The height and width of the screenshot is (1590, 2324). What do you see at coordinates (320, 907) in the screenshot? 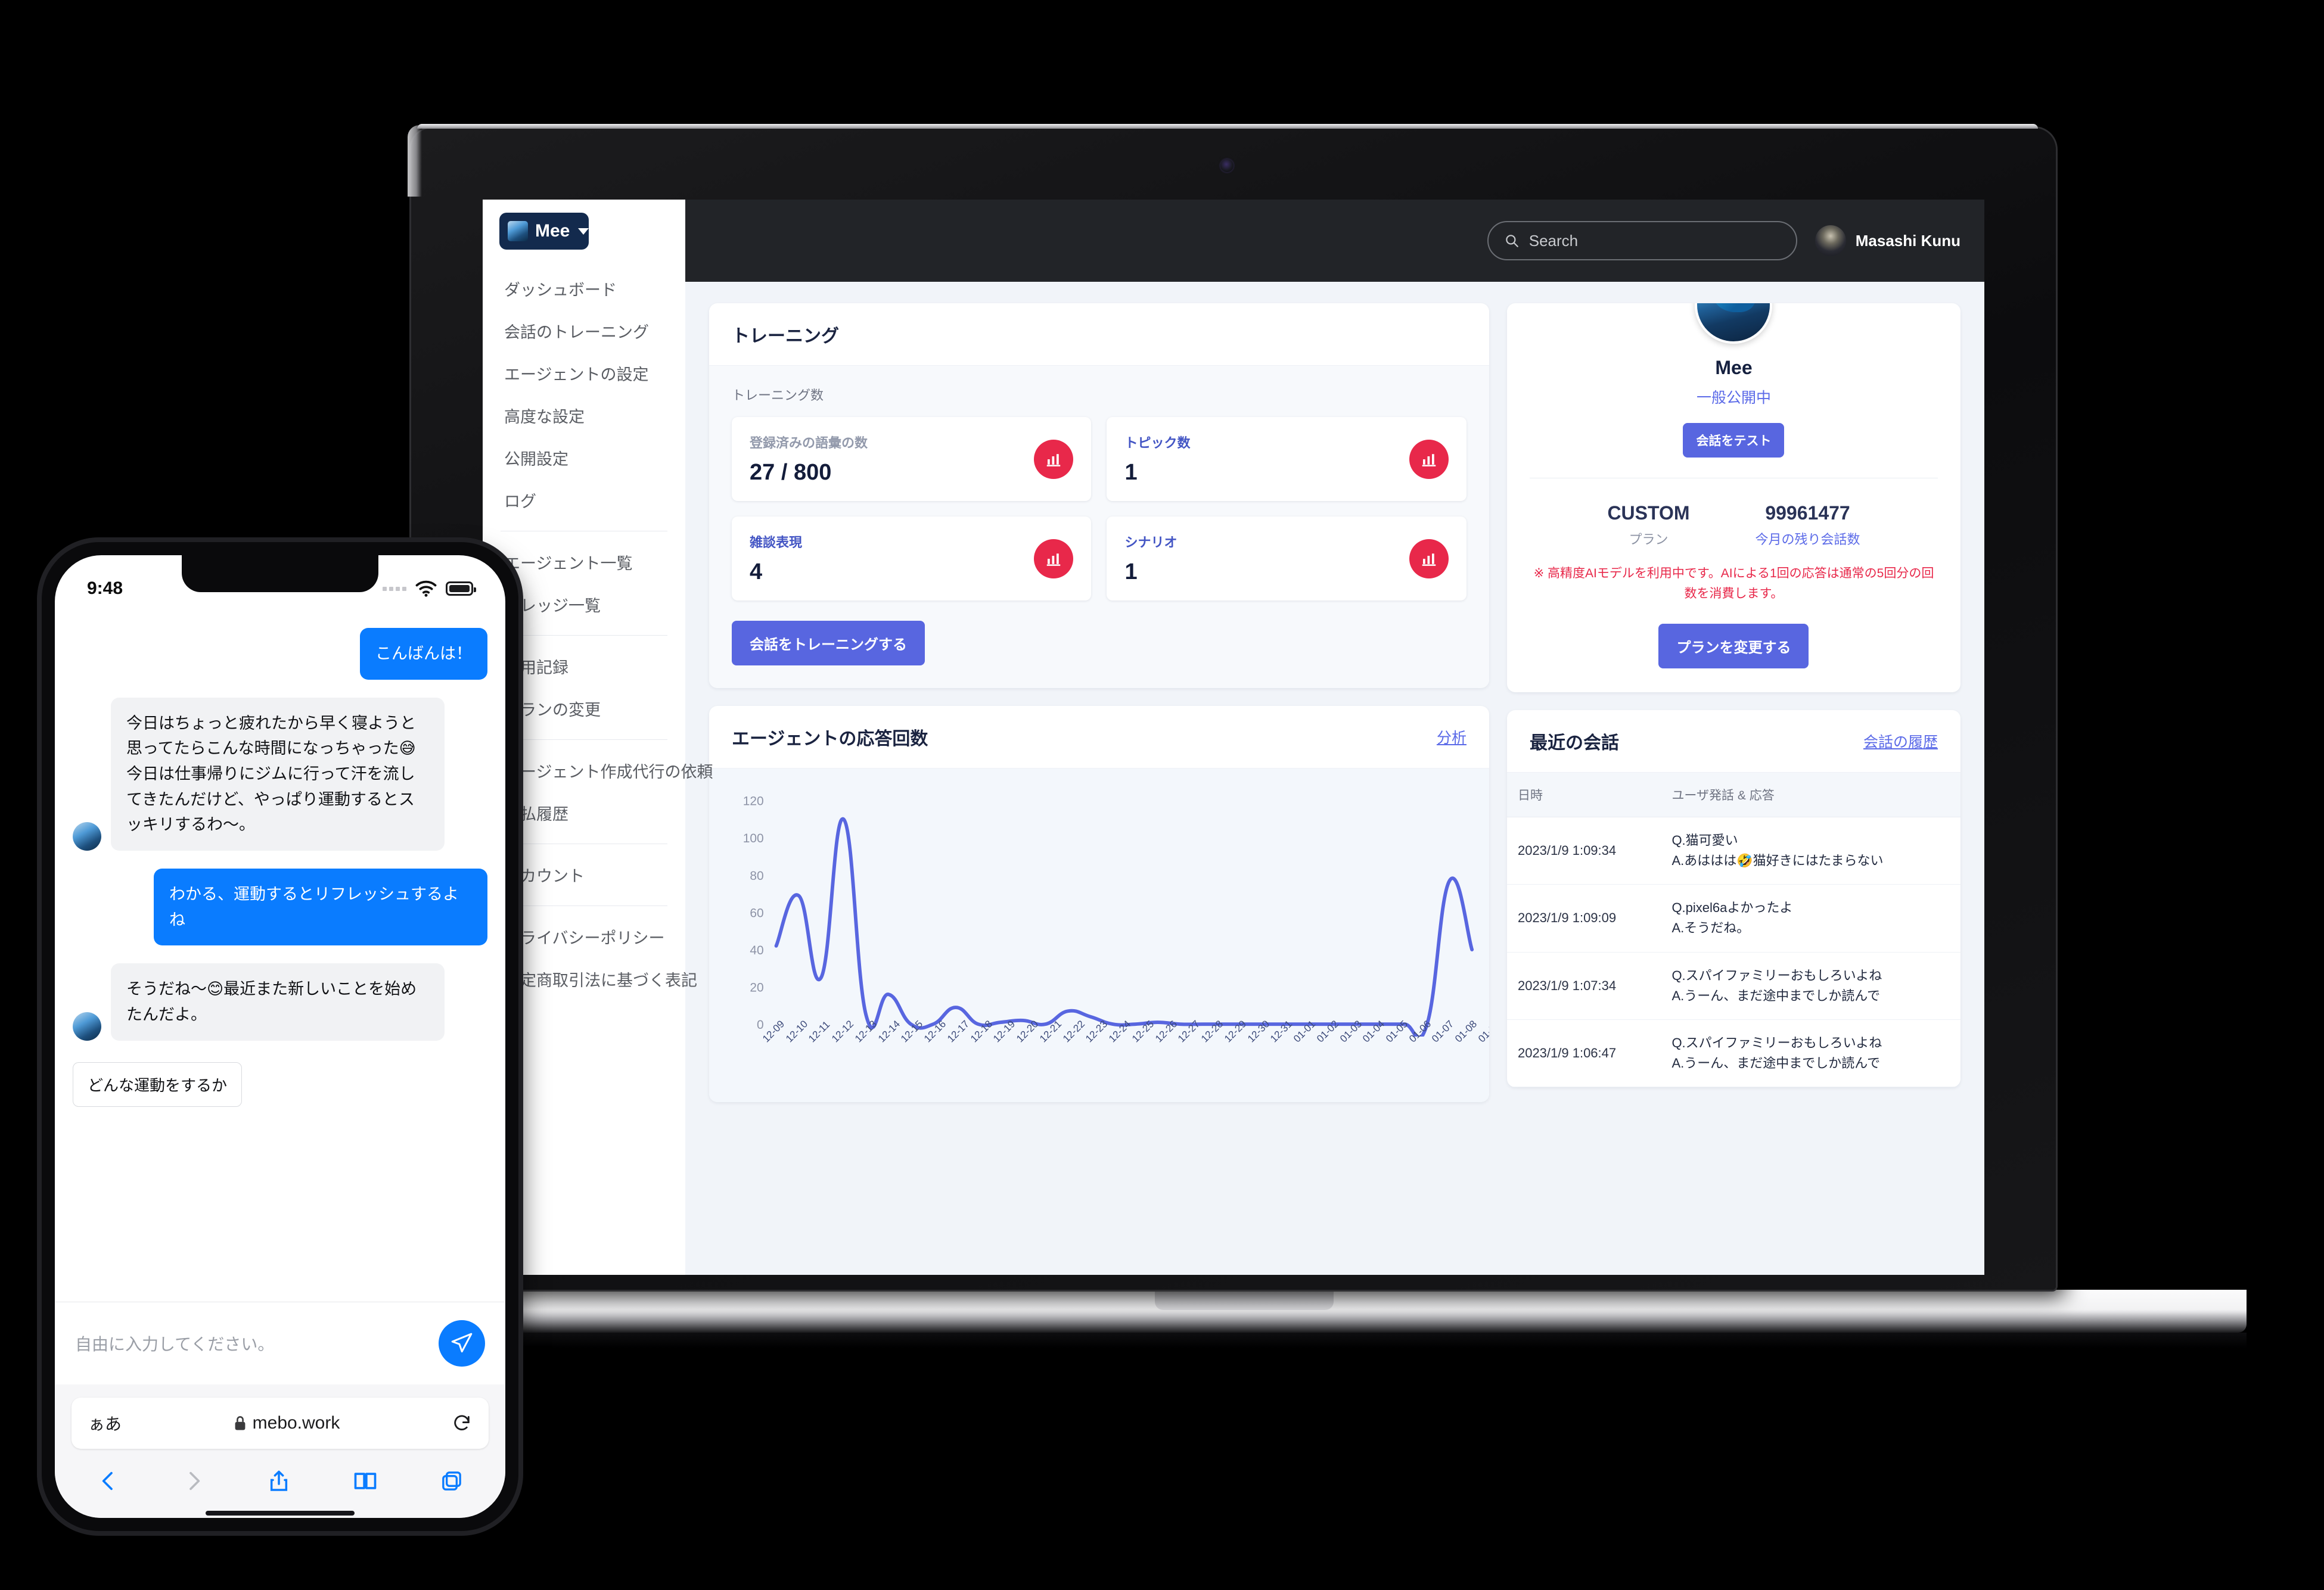
I see `chat-bubble: わかる、運動するとリフレッシュするよね` at bounding box center [320, 907].